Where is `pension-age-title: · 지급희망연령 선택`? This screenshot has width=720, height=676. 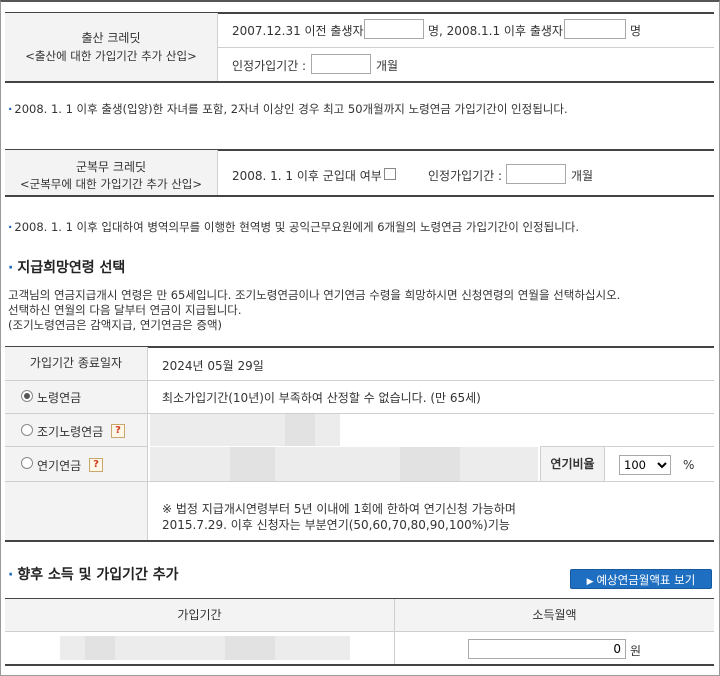 pension-age-title: · 지급희망연령 선택 is located at coordinates (67, 268).